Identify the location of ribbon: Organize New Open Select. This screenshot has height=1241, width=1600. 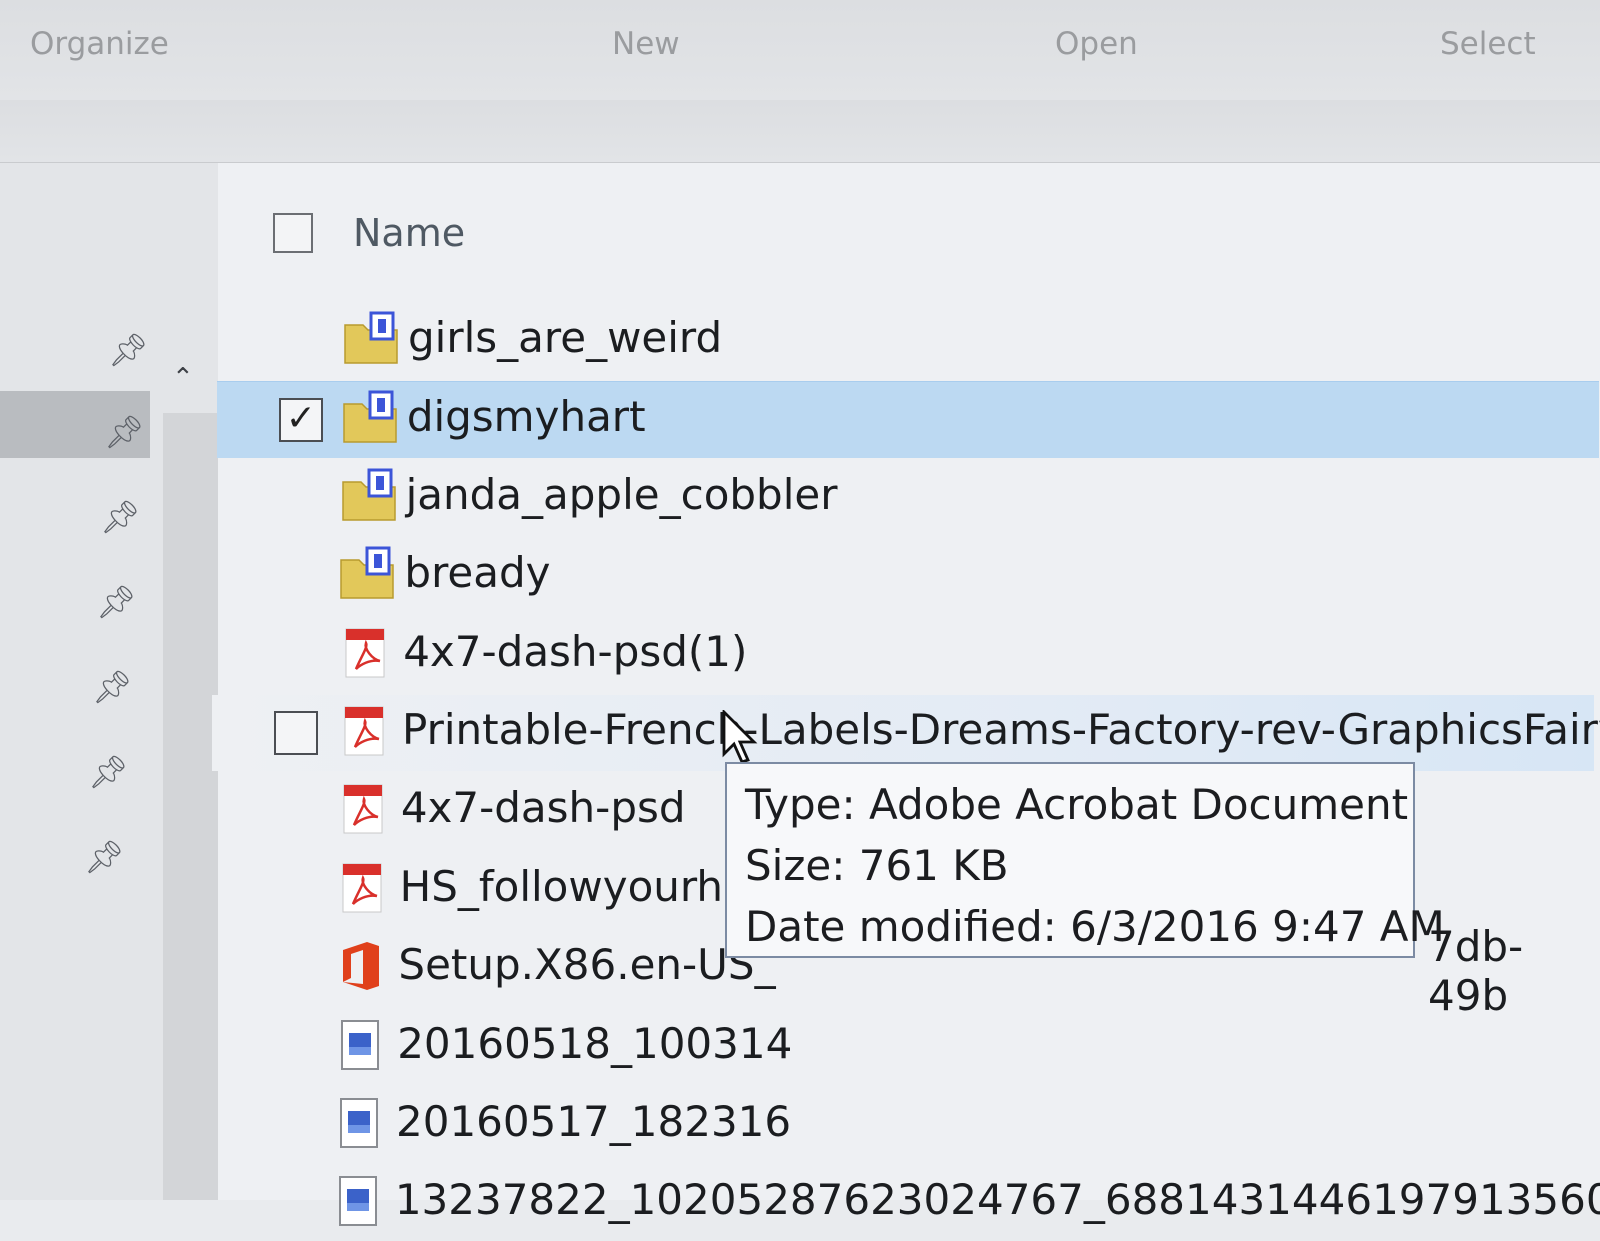
(800, 50).